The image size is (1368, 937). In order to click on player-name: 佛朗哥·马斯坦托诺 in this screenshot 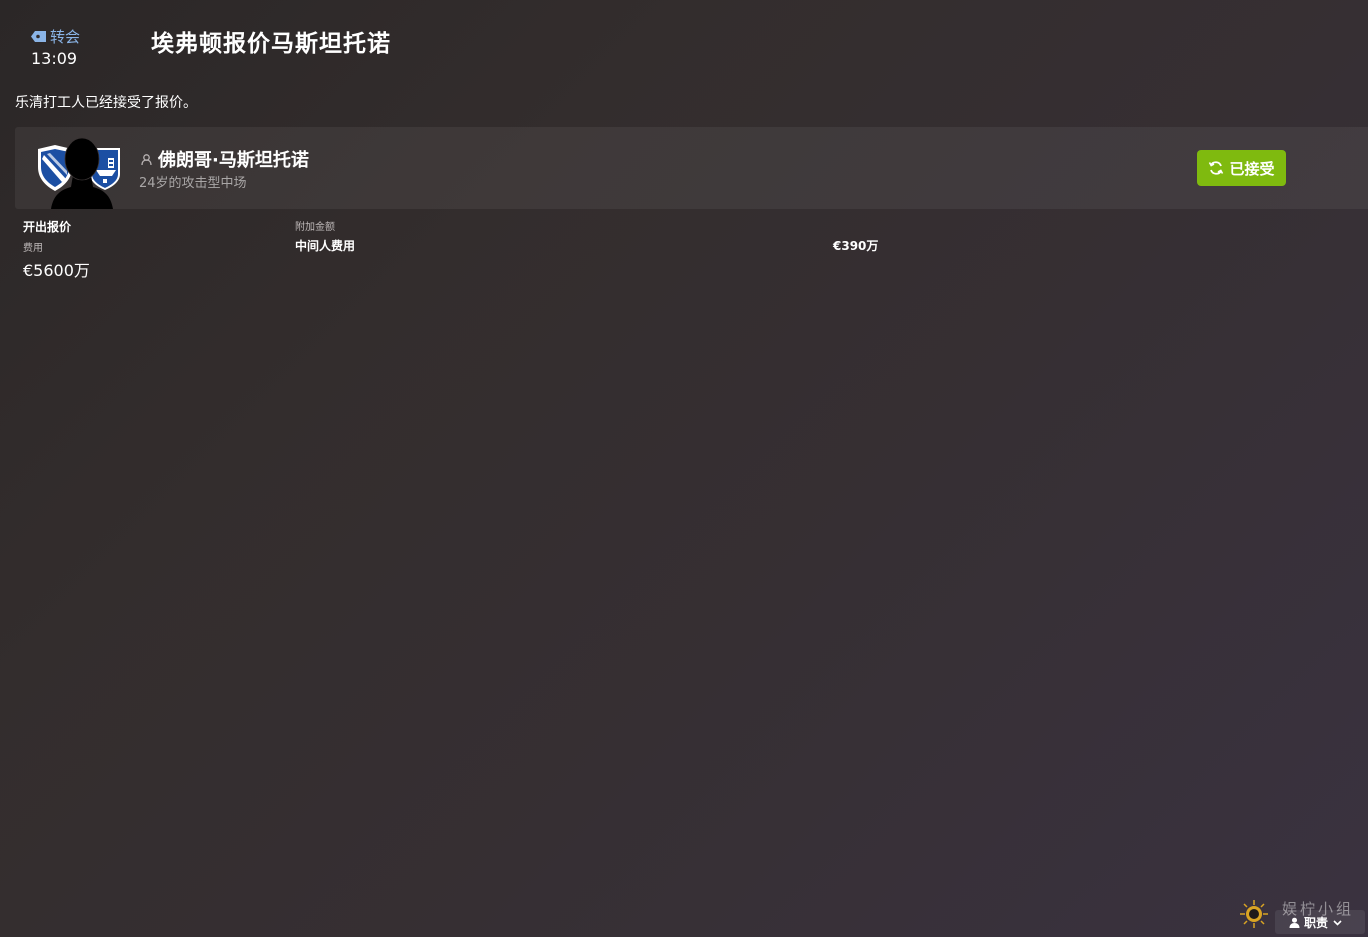, I will do `click(233, 159)`.